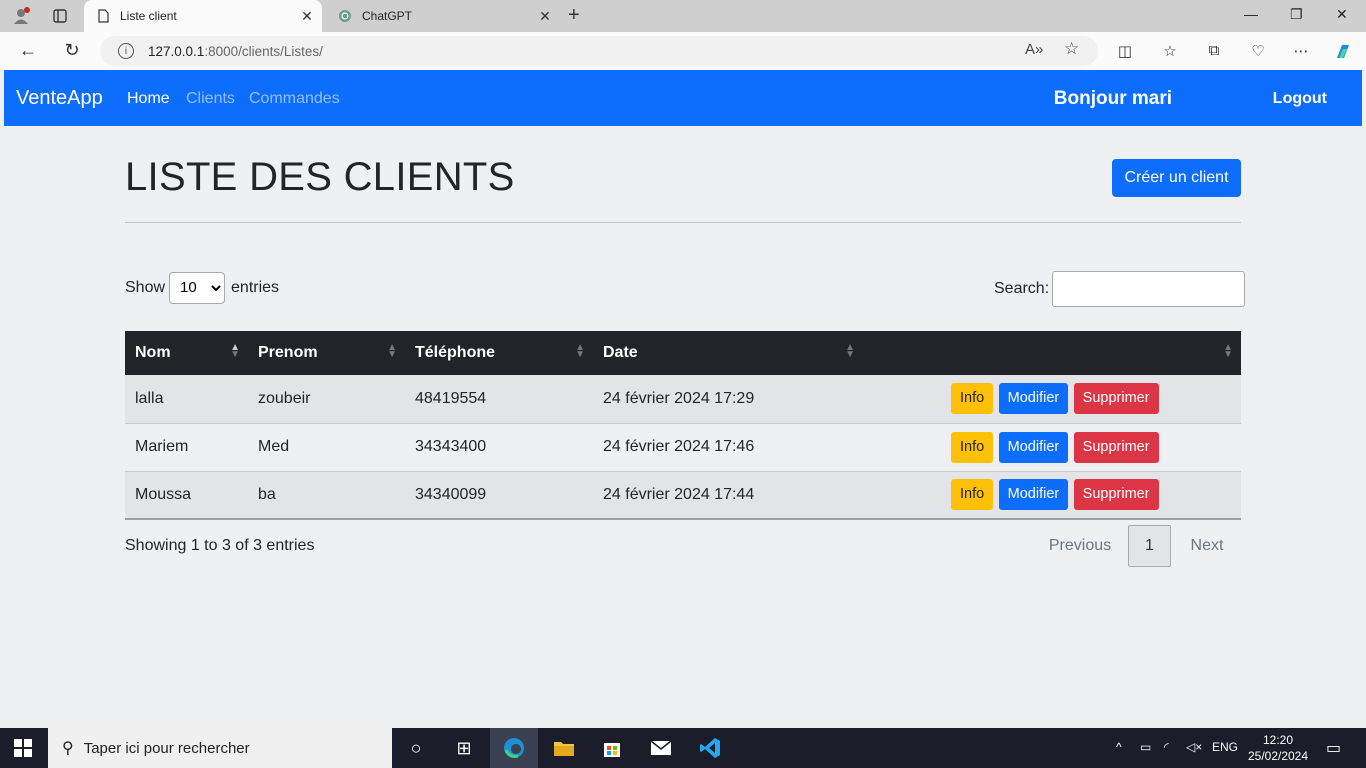 Image resolution: width=1366 pixels, height=768 pixels. What do you see at coordinates (612, 748) in the screenshot?
I see `store-icon` at bounding box center [612, 748].